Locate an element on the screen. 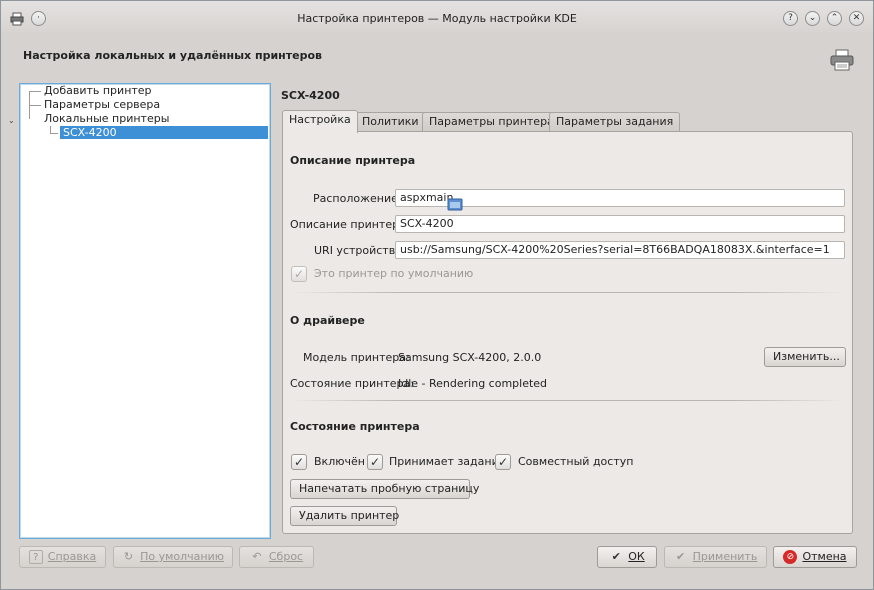  section-driver: О драйвере is located at coordinates (327, 320).